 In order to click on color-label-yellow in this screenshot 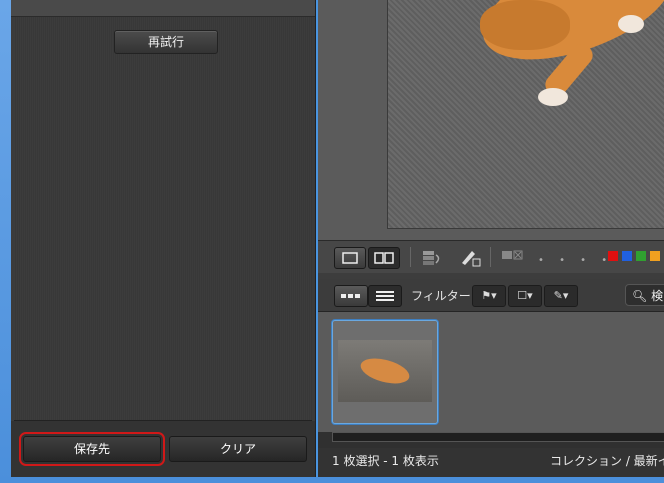, I will do `click(655, 256)`.